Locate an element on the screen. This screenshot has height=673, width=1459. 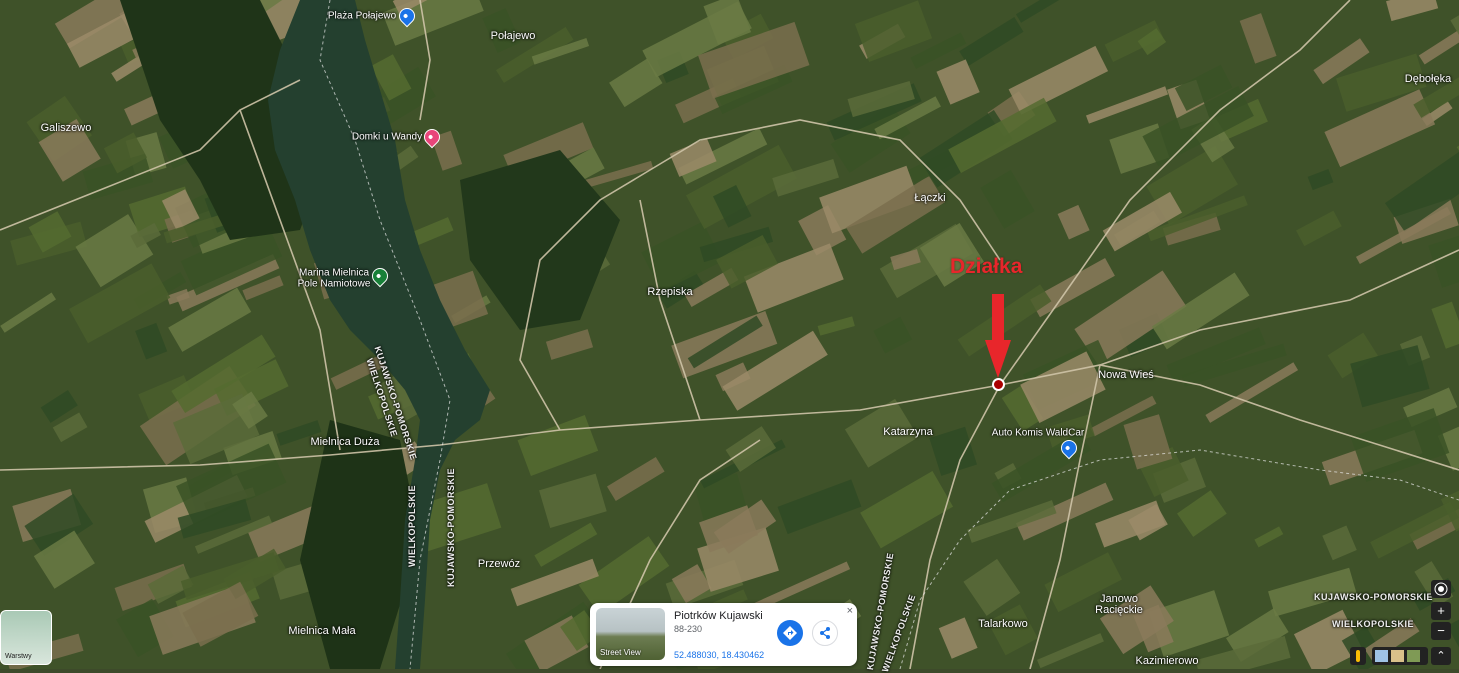
dropped-pin-marker is located at coordinates (998, 384).